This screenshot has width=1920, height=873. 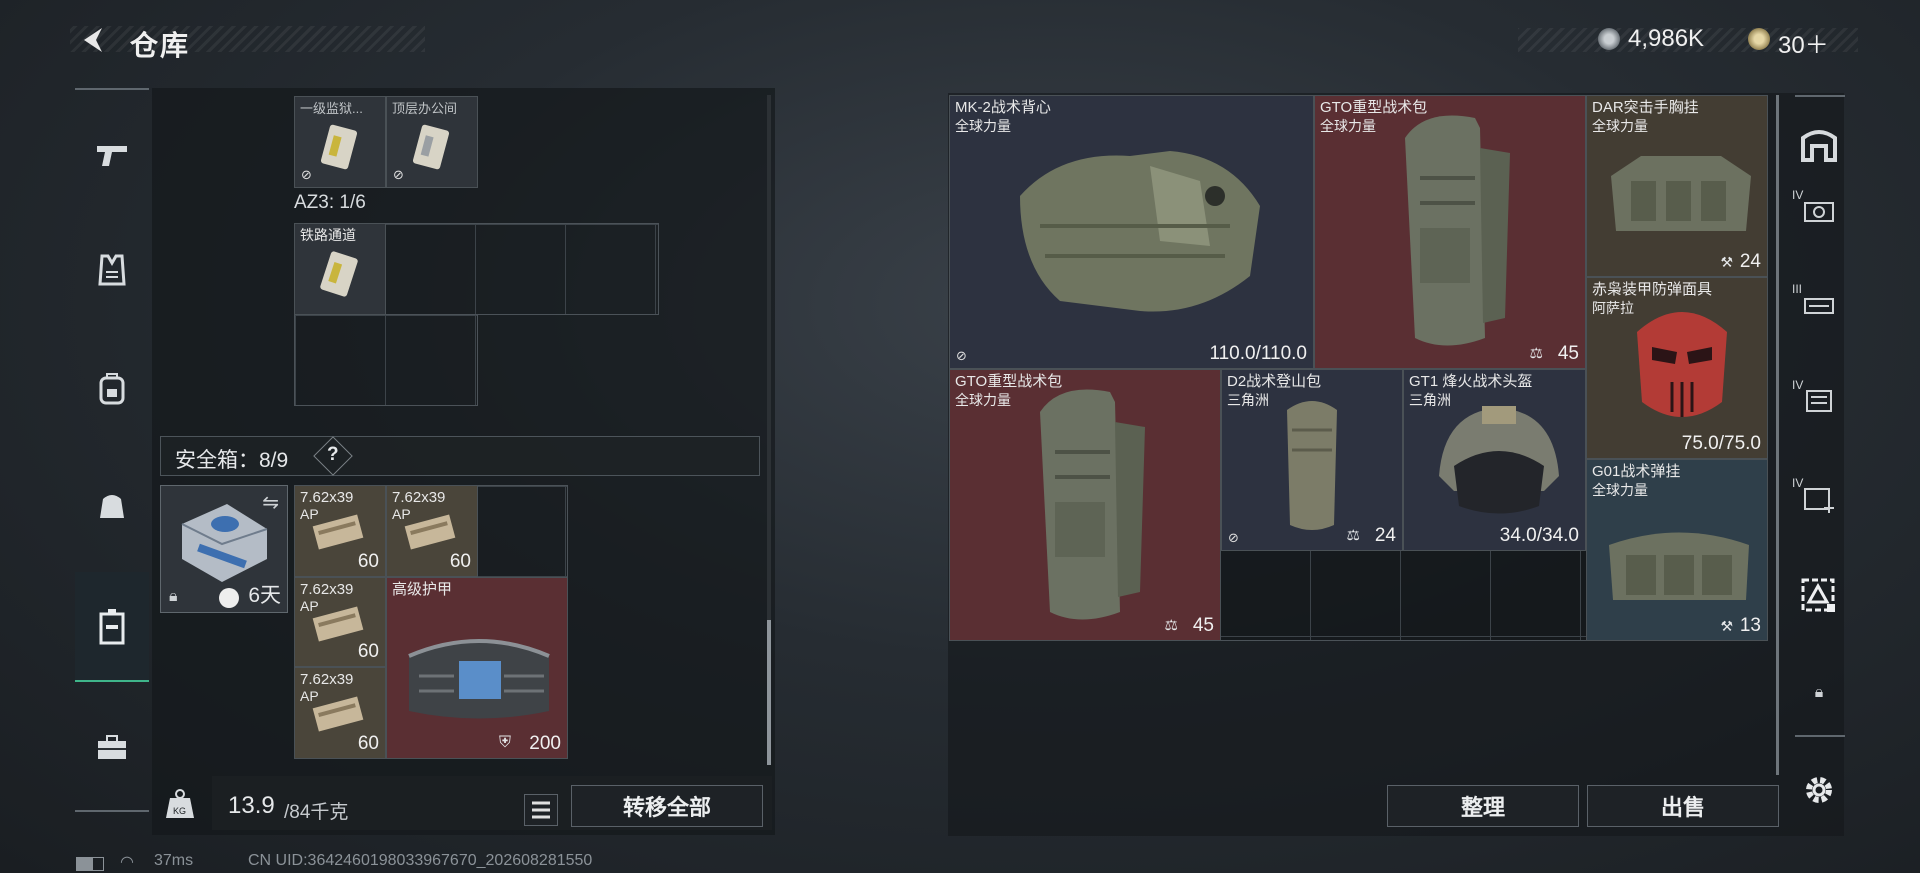 I want to click on safebox-label: 安全箱：8/9, so click(x=232, y=460).